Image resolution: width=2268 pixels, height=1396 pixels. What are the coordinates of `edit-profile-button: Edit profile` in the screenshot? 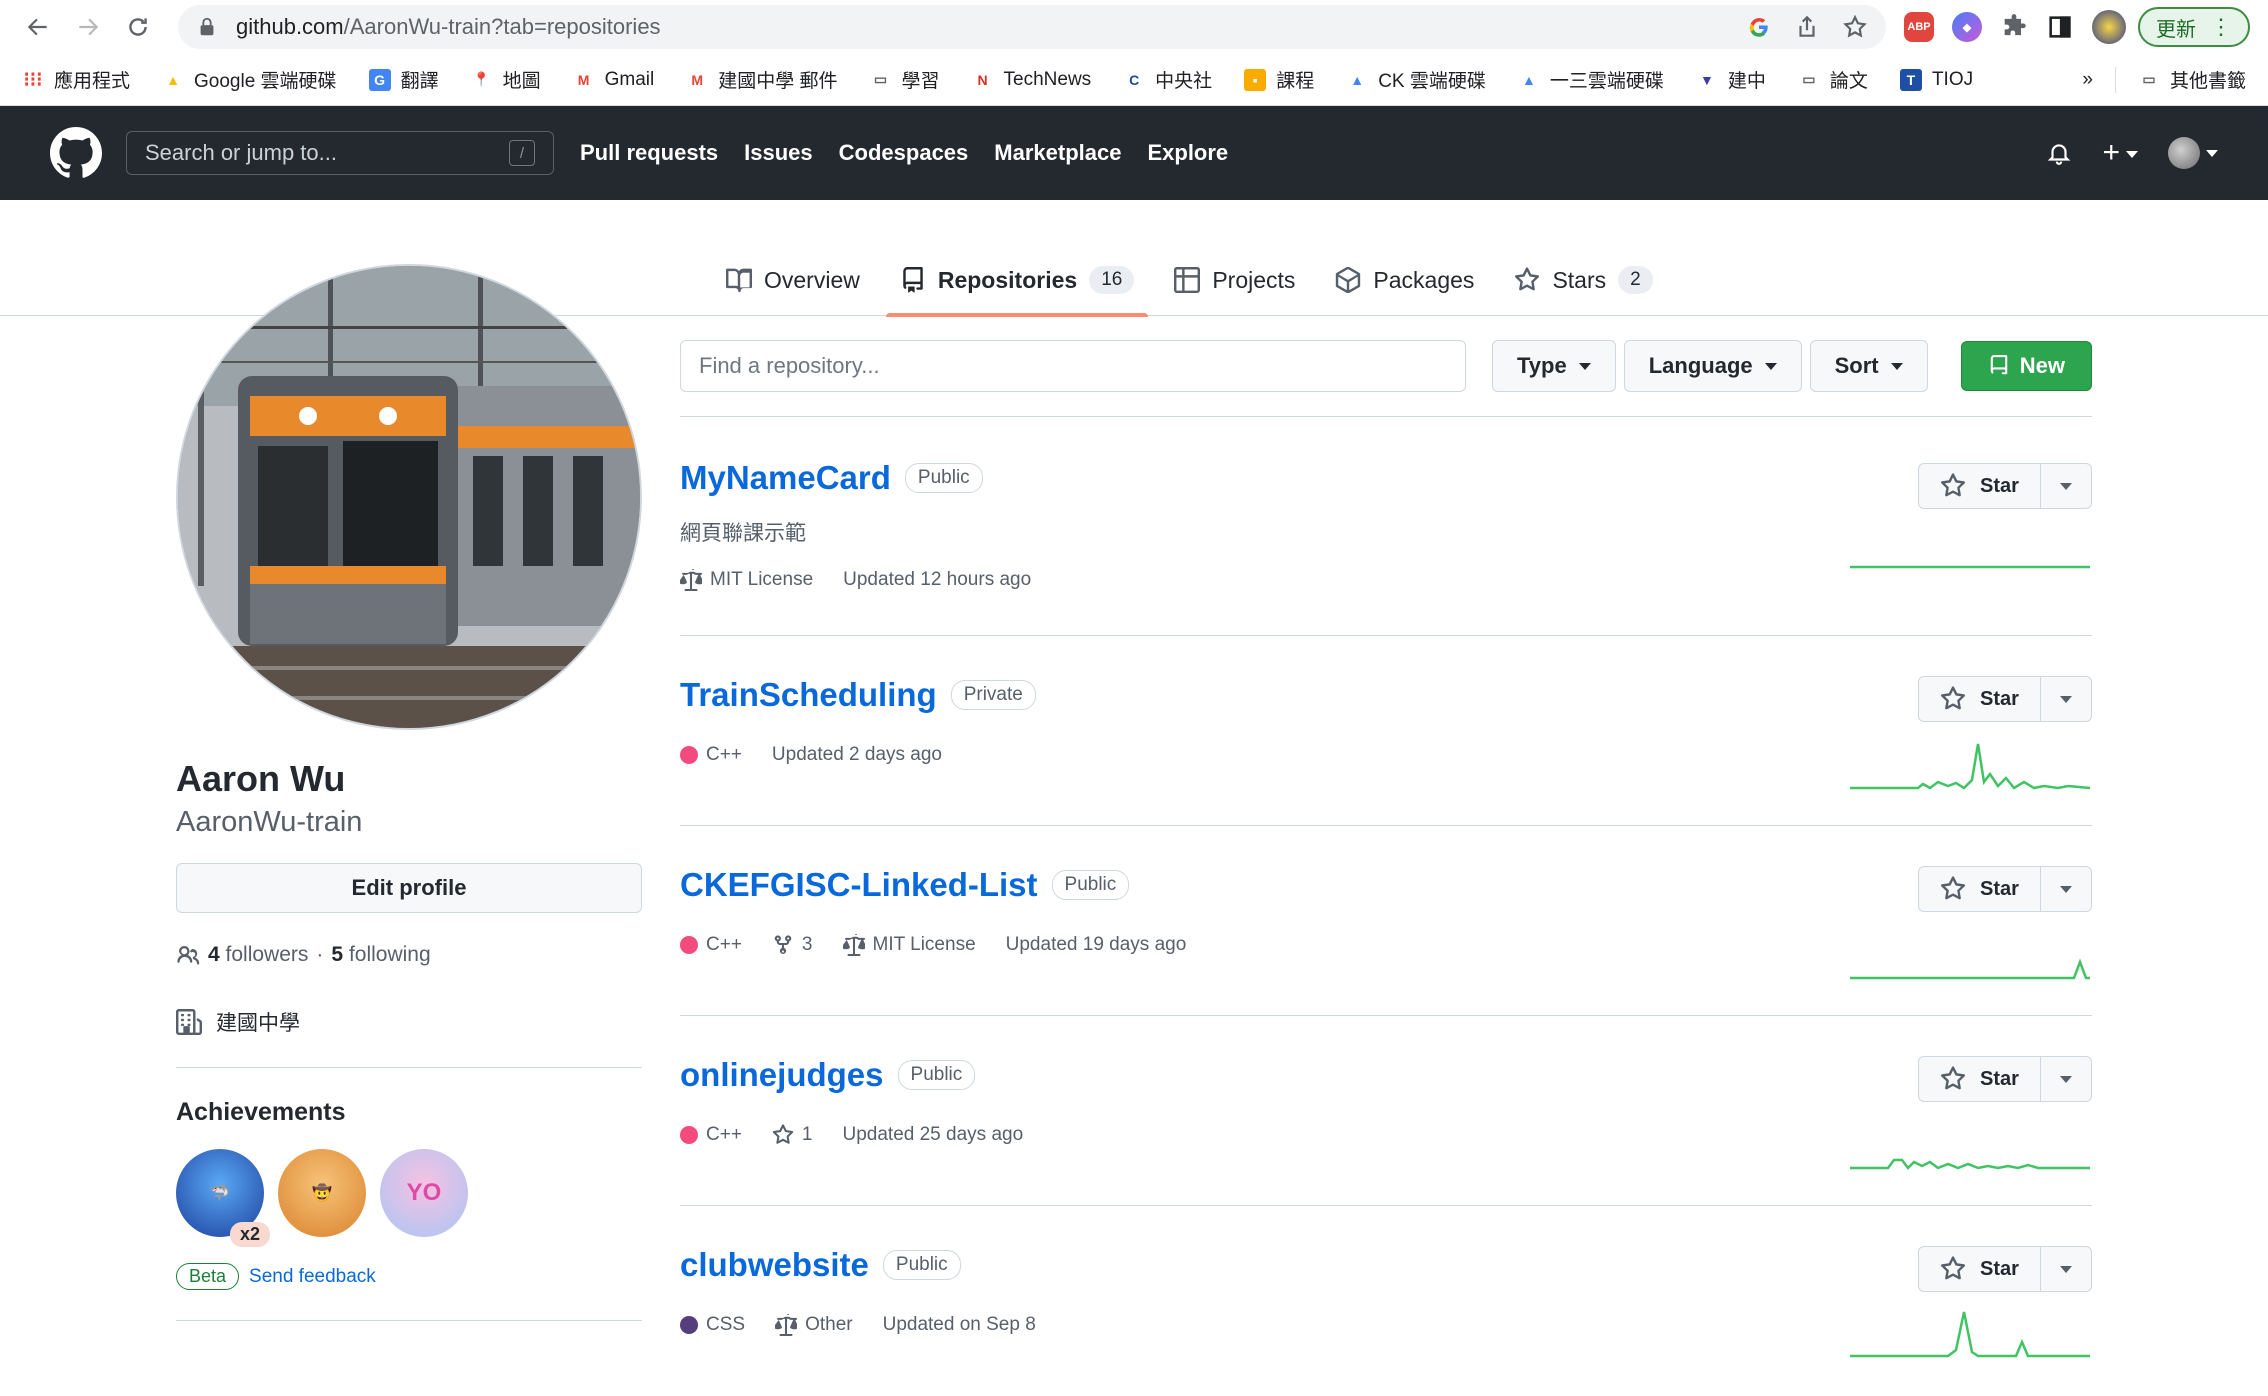 It's located at (409, 888).